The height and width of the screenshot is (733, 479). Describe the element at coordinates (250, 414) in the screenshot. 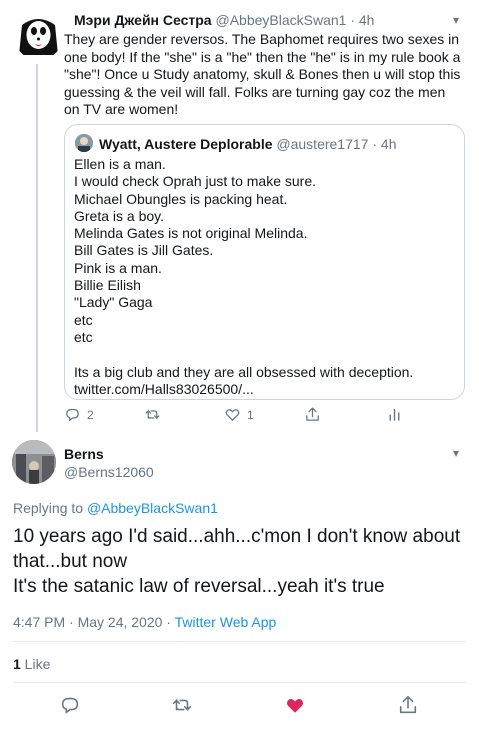

I see `like-count: 1` at that location.